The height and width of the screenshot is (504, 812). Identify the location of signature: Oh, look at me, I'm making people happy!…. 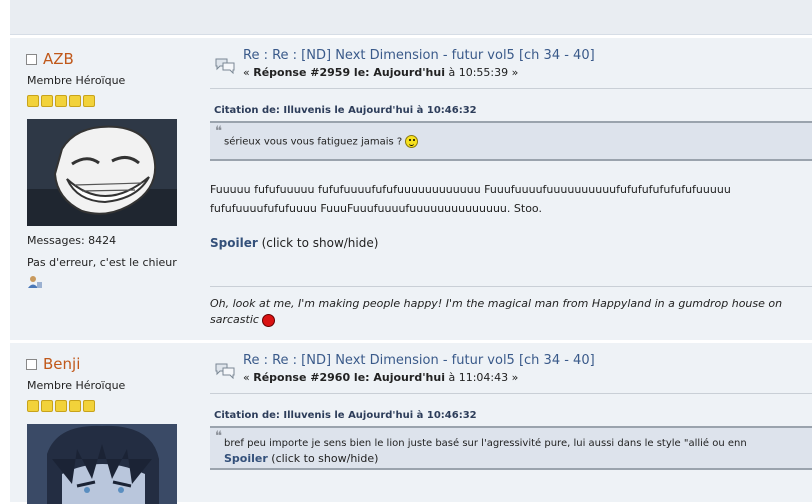
(496, 312).